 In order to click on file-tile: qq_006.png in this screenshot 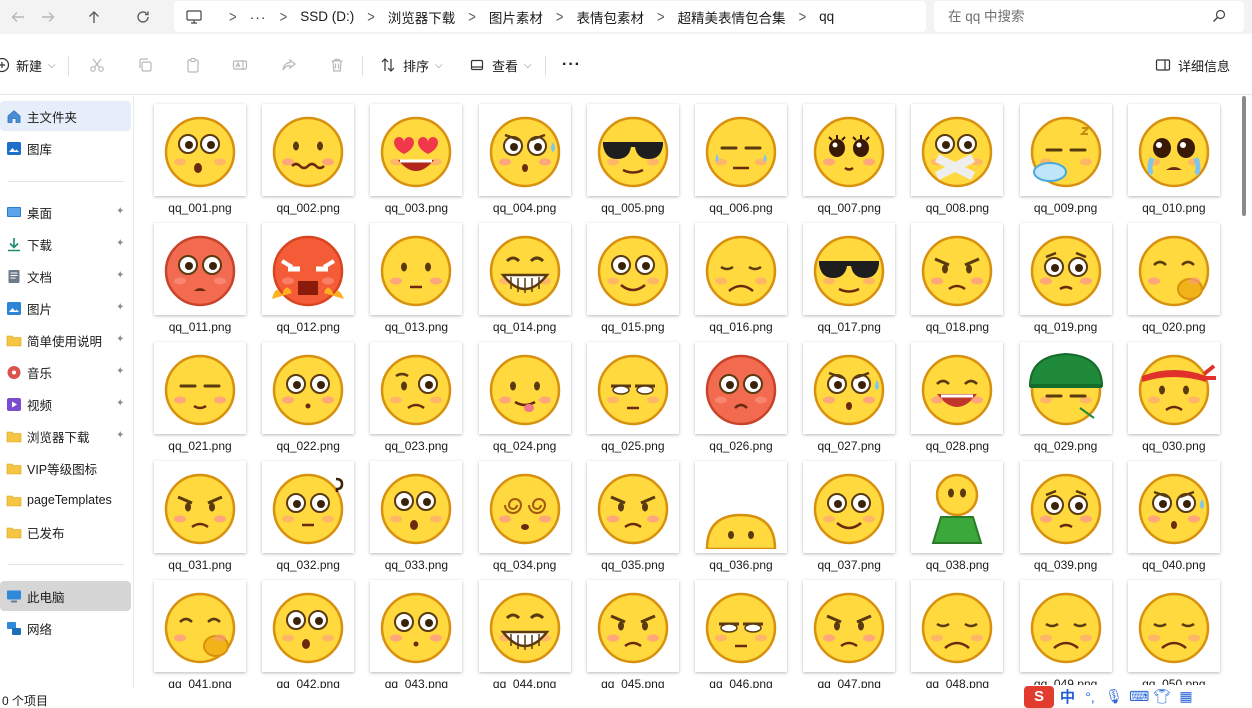, I will do `click(741, 155)`.